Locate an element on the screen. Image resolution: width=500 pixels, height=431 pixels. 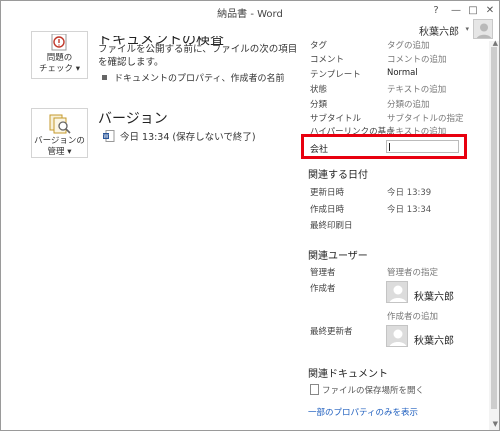
related-dates-heading: 関連する日付 is located at coordinates (338, 175).